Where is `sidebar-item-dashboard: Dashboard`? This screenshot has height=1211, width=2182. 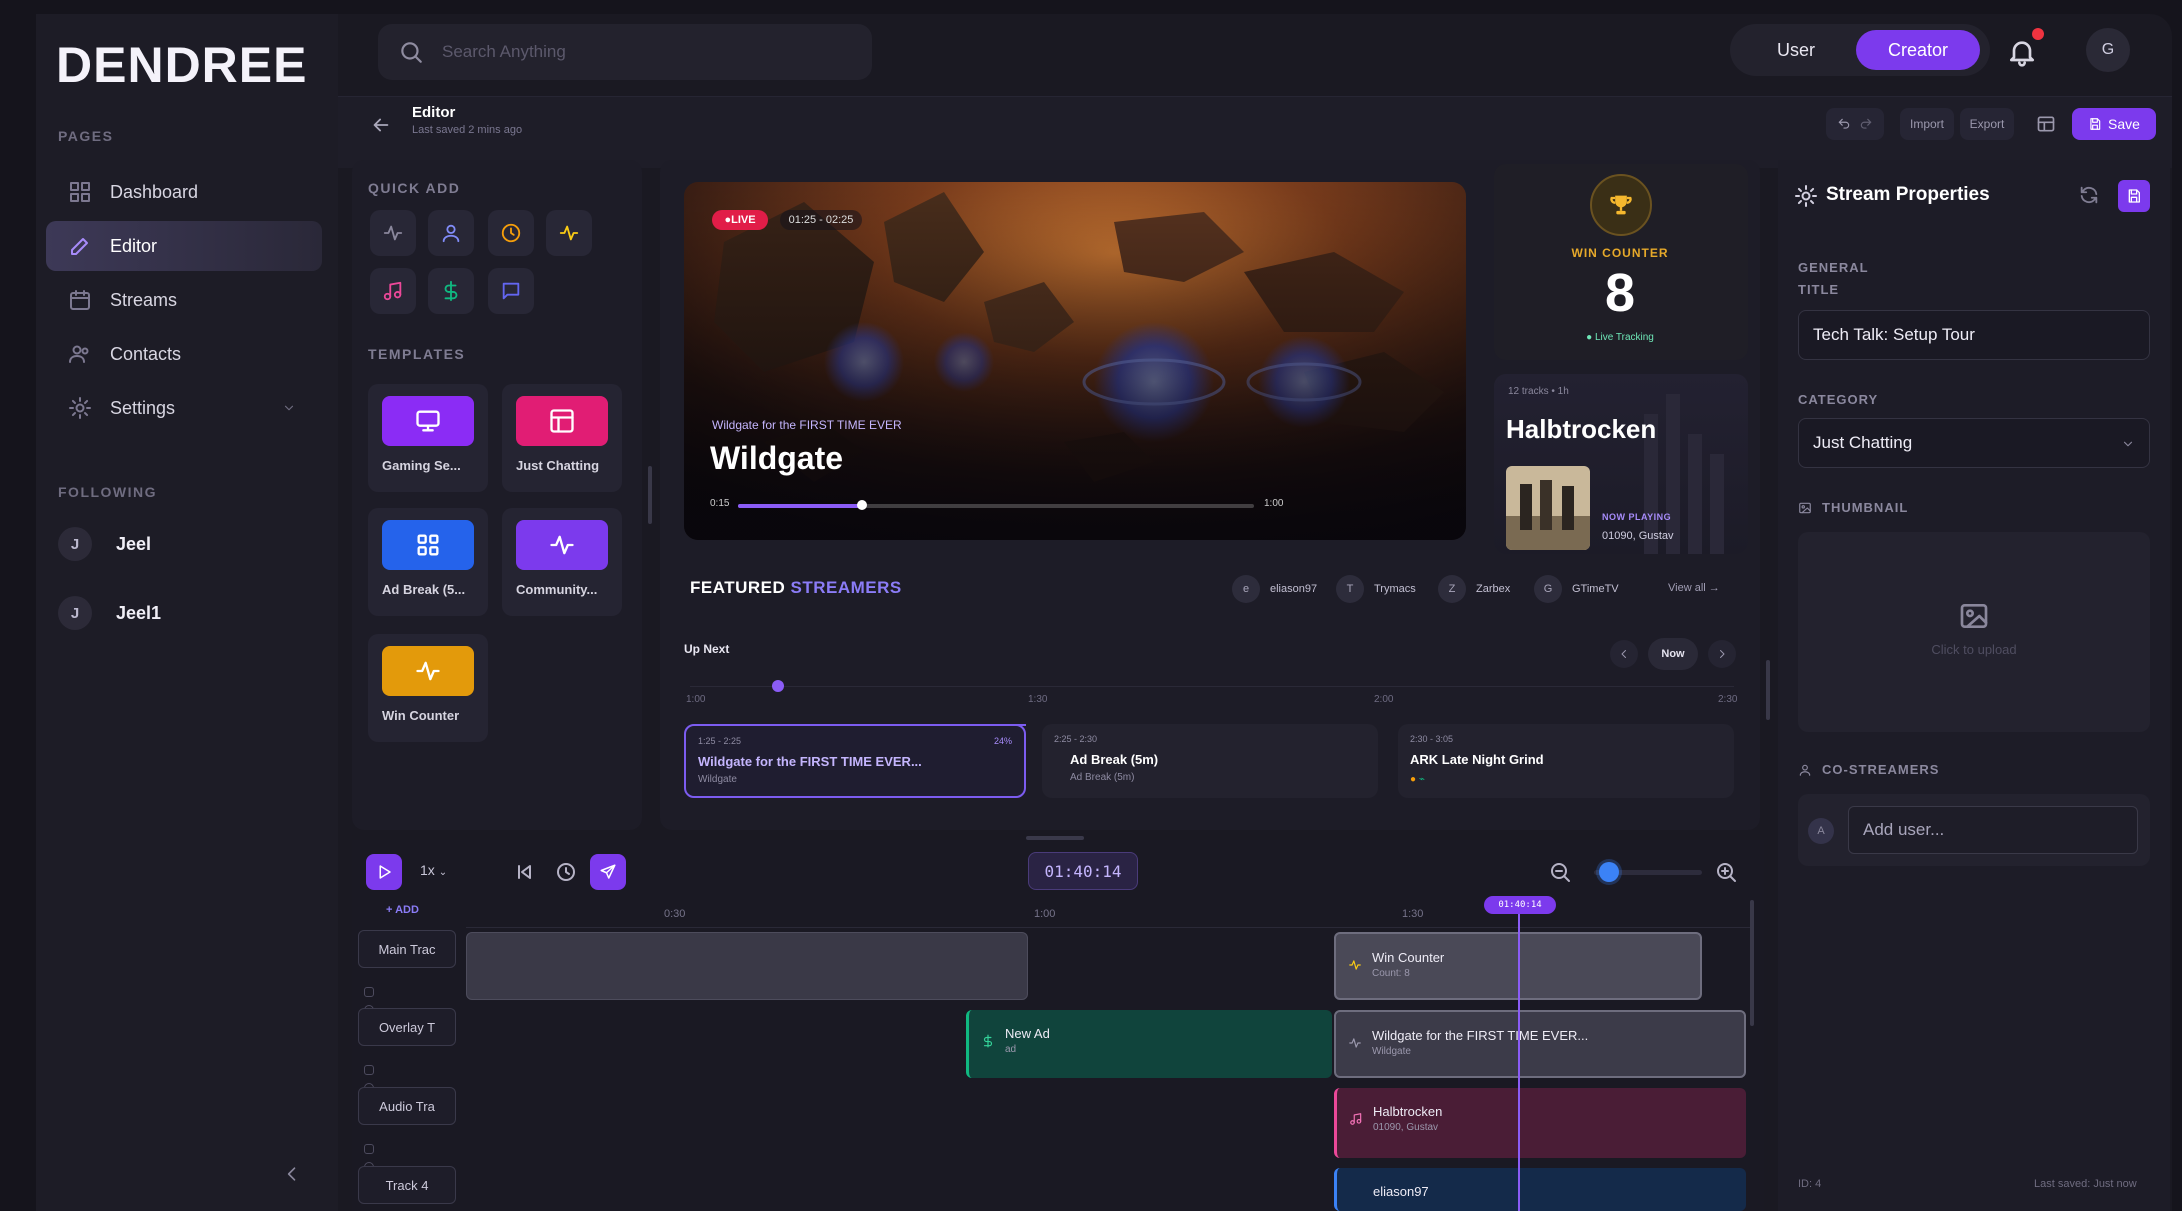 sidebar-item-dashboard: Dashboard is located at coordinates (184, 192).